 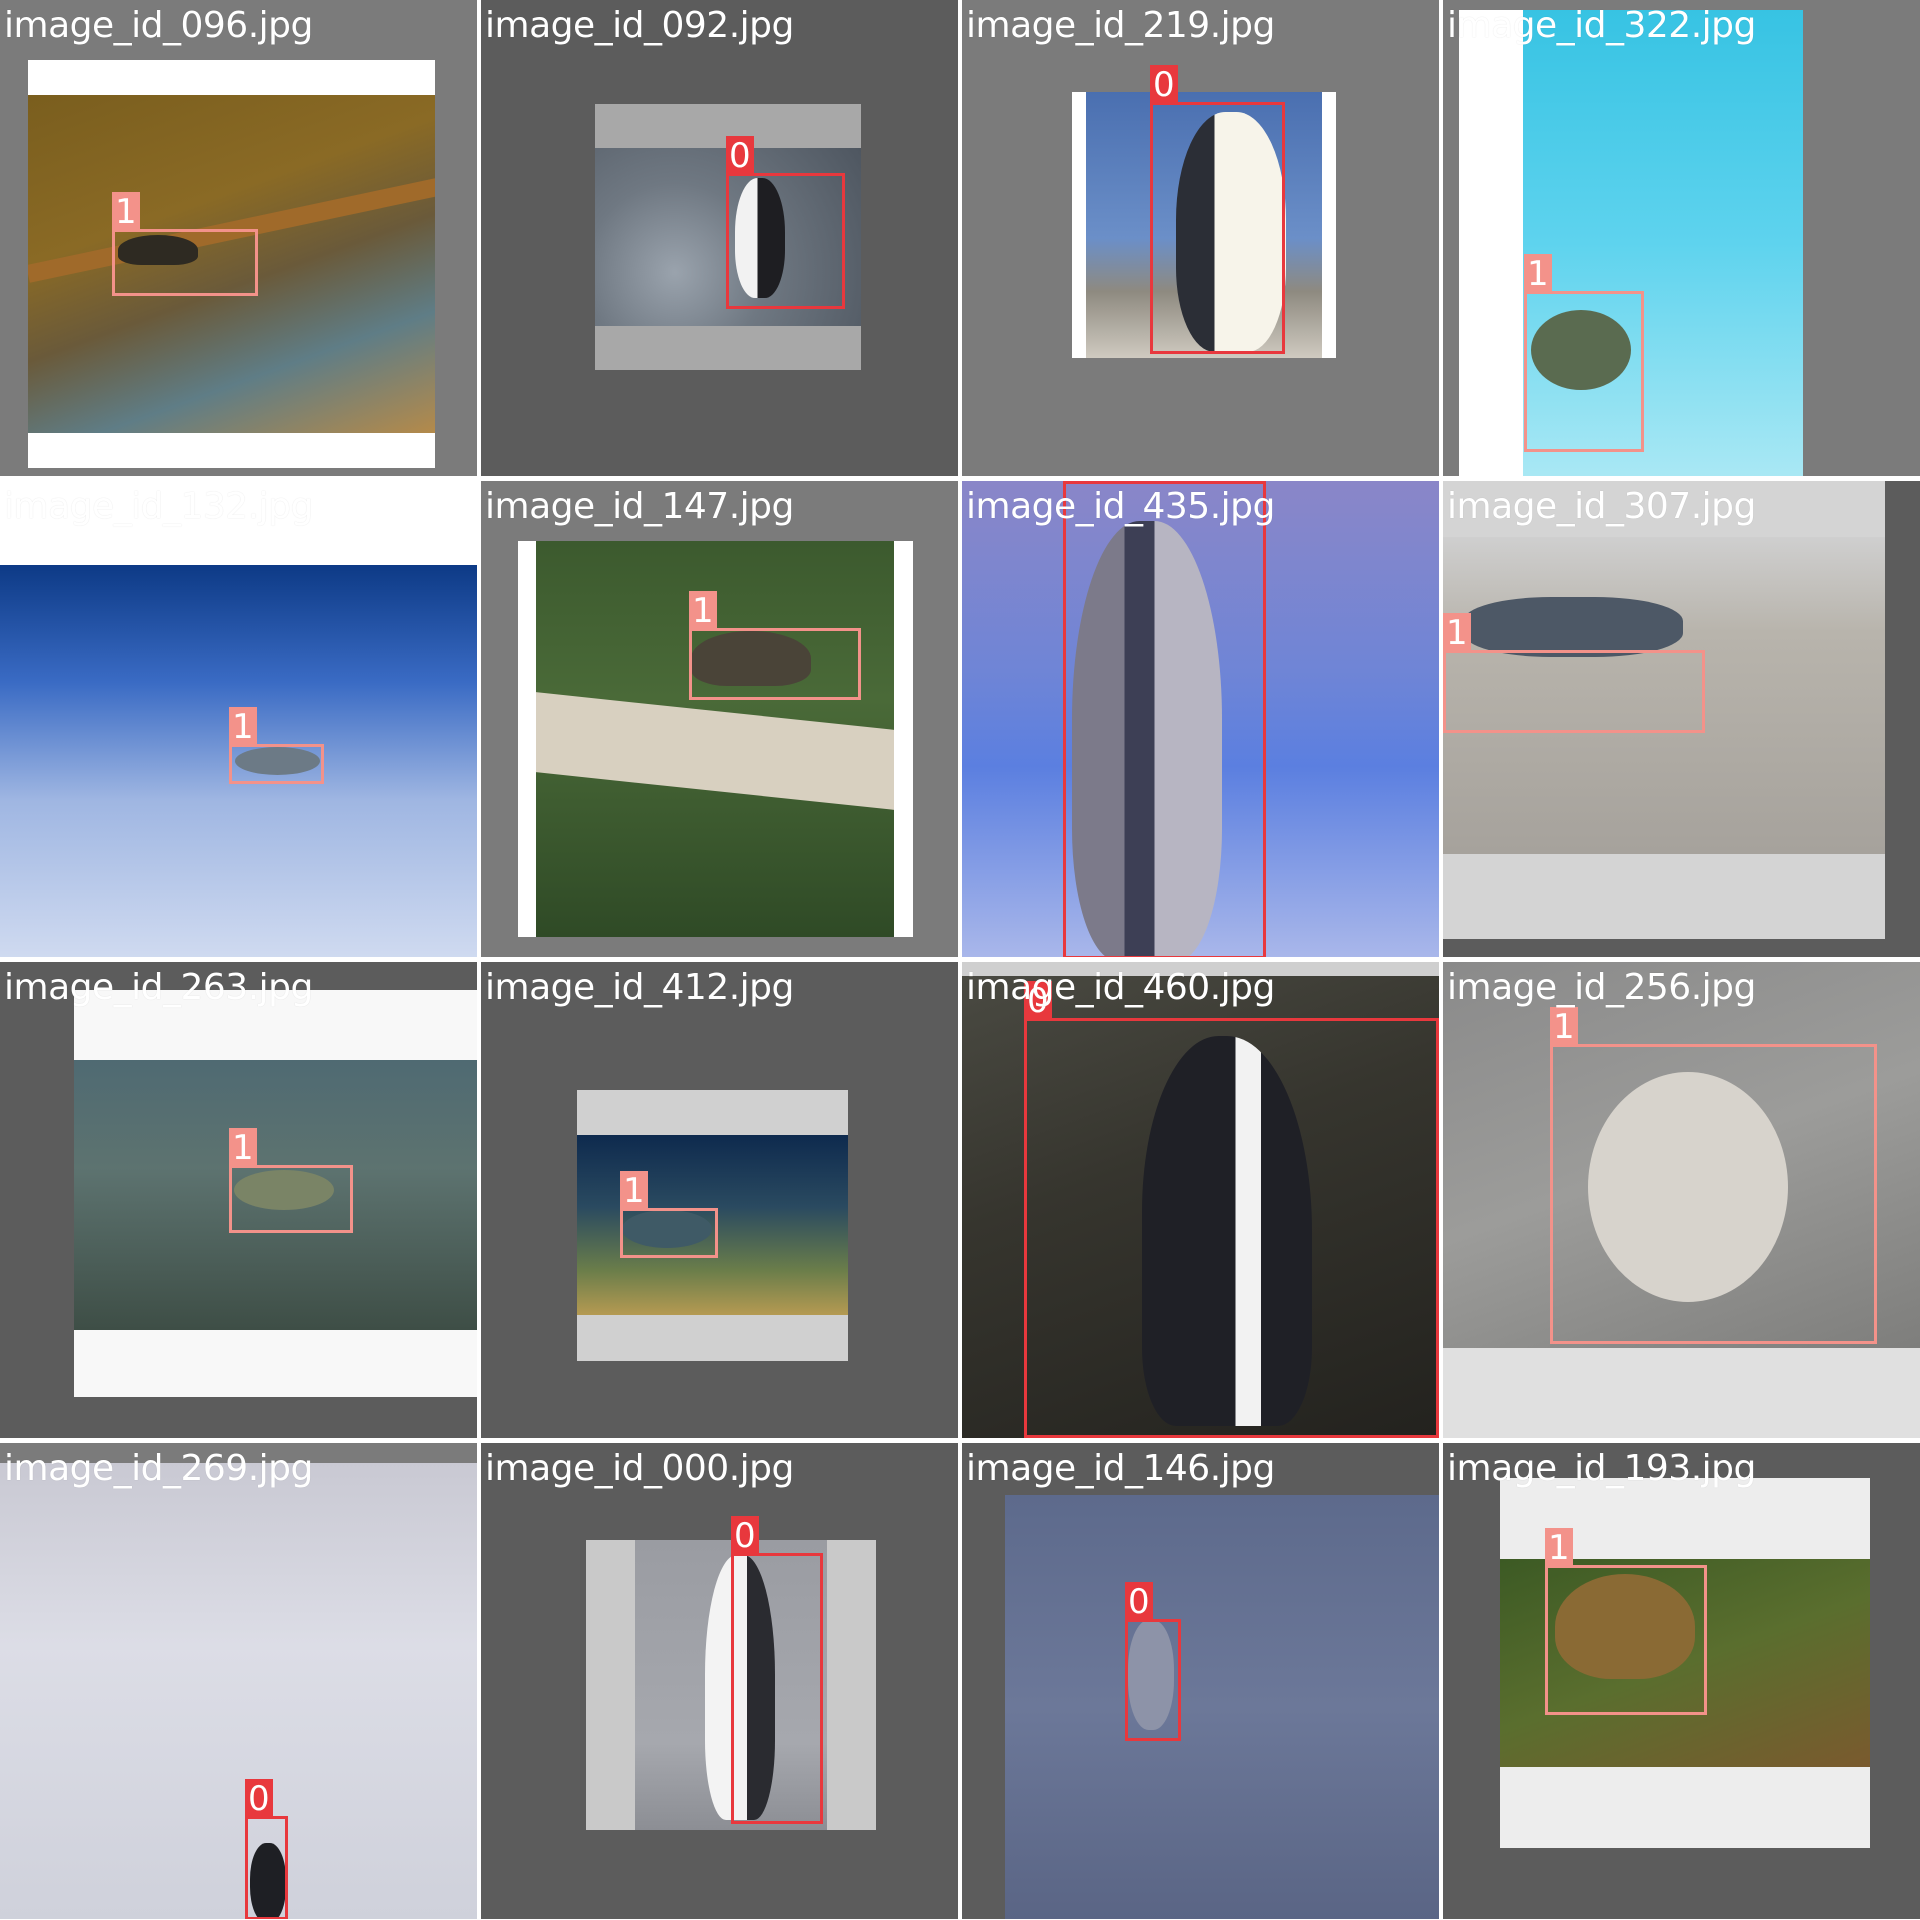 I want to click on image-tile: 0 image_id_219.jpg, so click(x=1200, y=238).